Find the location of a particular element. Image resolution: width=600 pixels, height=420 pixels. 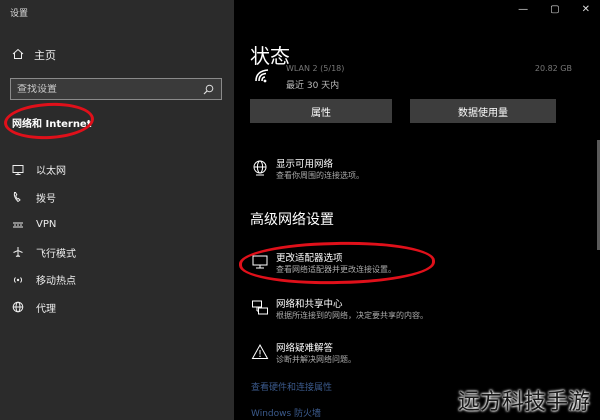

warning-icon is located at coordinates (260, 352).